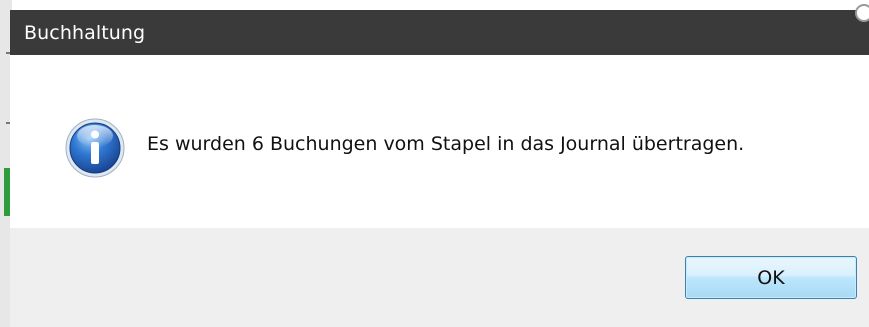 Image resolution: width=869 pixels, height=327 pixels. Describe the element at coordinates (771, 277) in the screenshot. I see `ok-button: OK` at that location.